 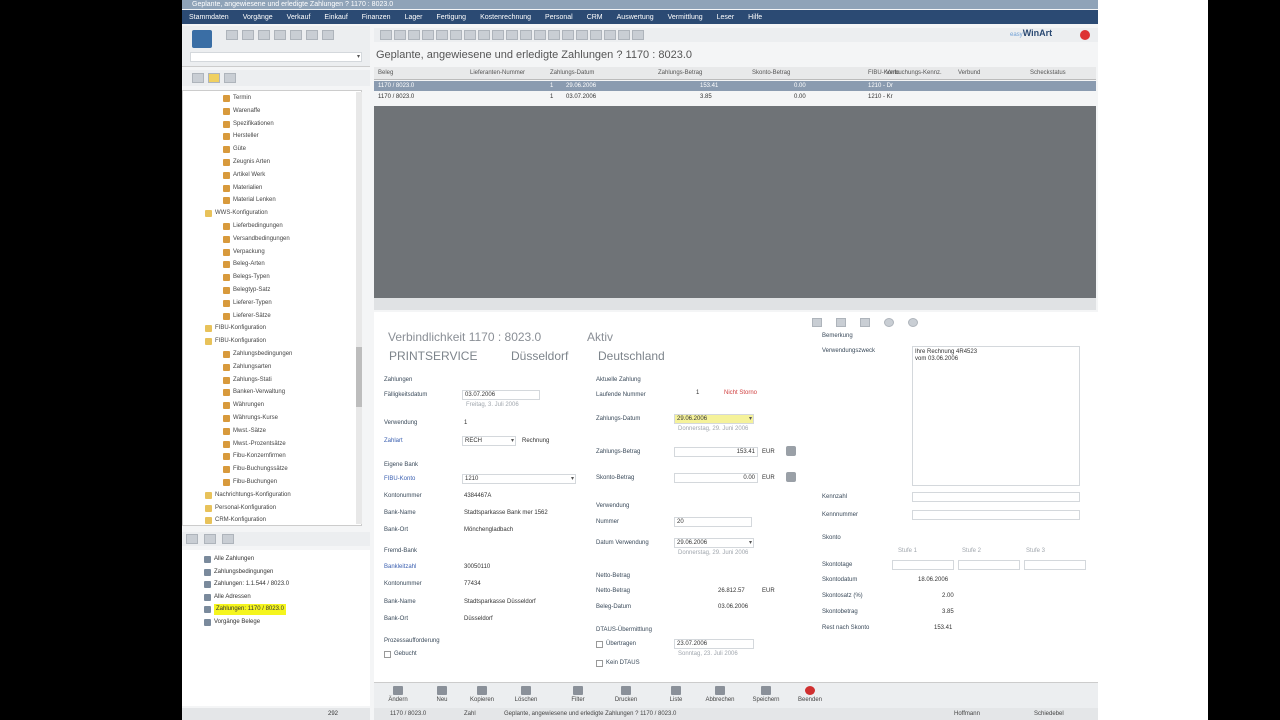 What do you see at coordinates (578, 696) in the screenshot?
I see `action-button: Filter` at bounding box center [578, 696].